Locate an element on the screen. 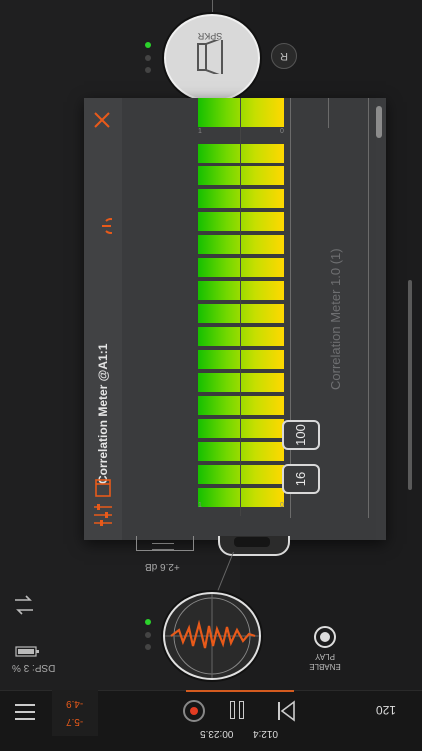 The height and width of the screenshot is (751, 422). menu-icon is located at coordinates (25, 712).